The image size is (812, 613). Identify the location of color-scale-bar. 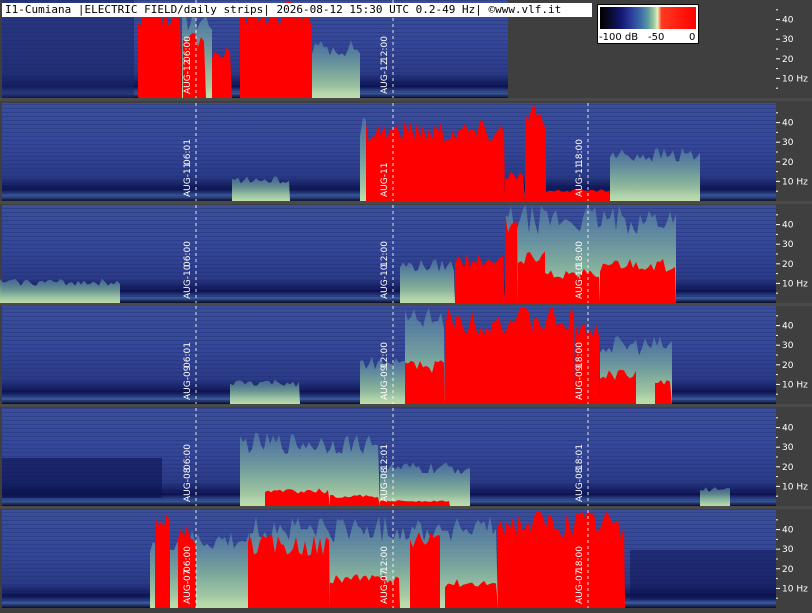
(648, 18).